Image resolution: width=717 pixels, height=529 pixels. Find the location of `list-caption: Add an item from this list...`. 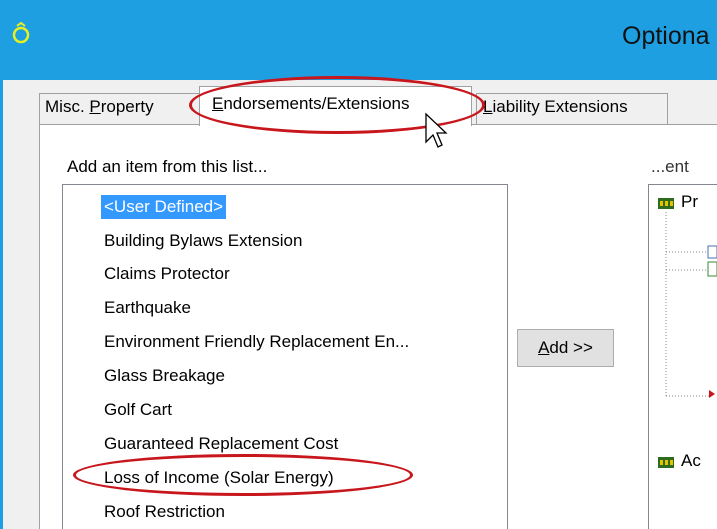

list-caption: Add an item from this list... is located at coordinates (167, 166).